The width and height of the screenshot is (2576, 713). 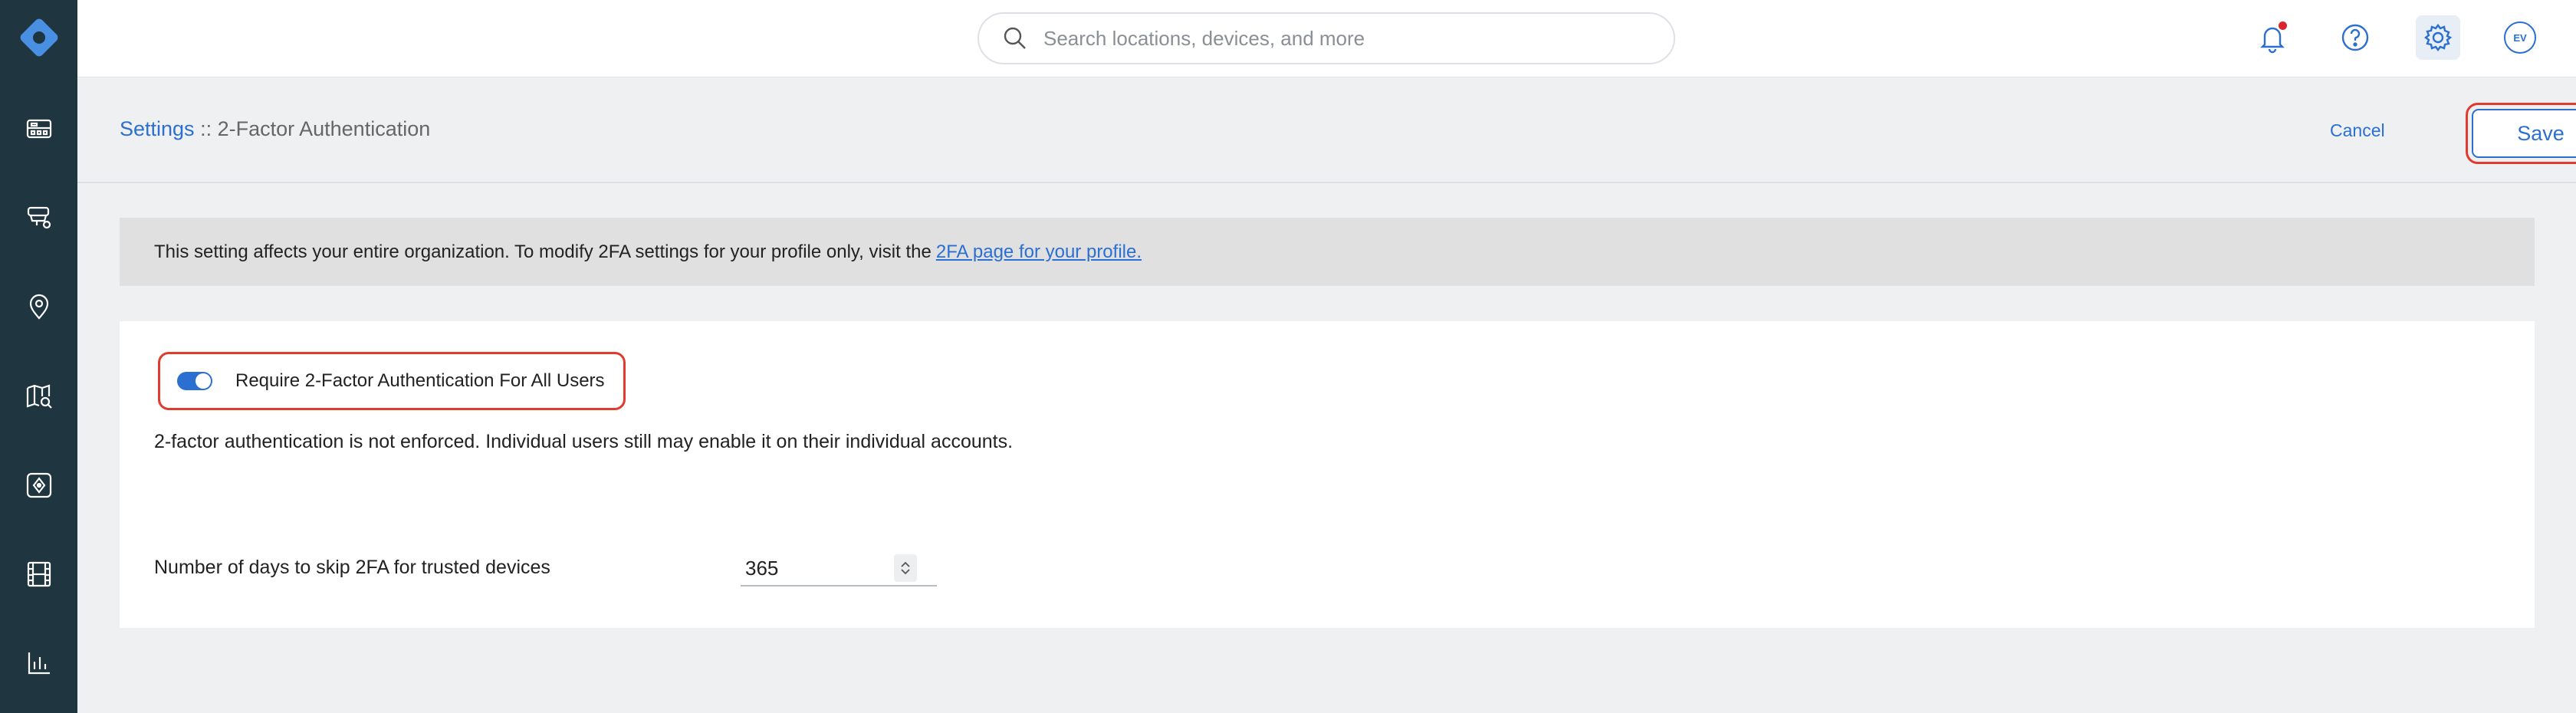 I want to click on help-icon, so click(x=2355, y=37).